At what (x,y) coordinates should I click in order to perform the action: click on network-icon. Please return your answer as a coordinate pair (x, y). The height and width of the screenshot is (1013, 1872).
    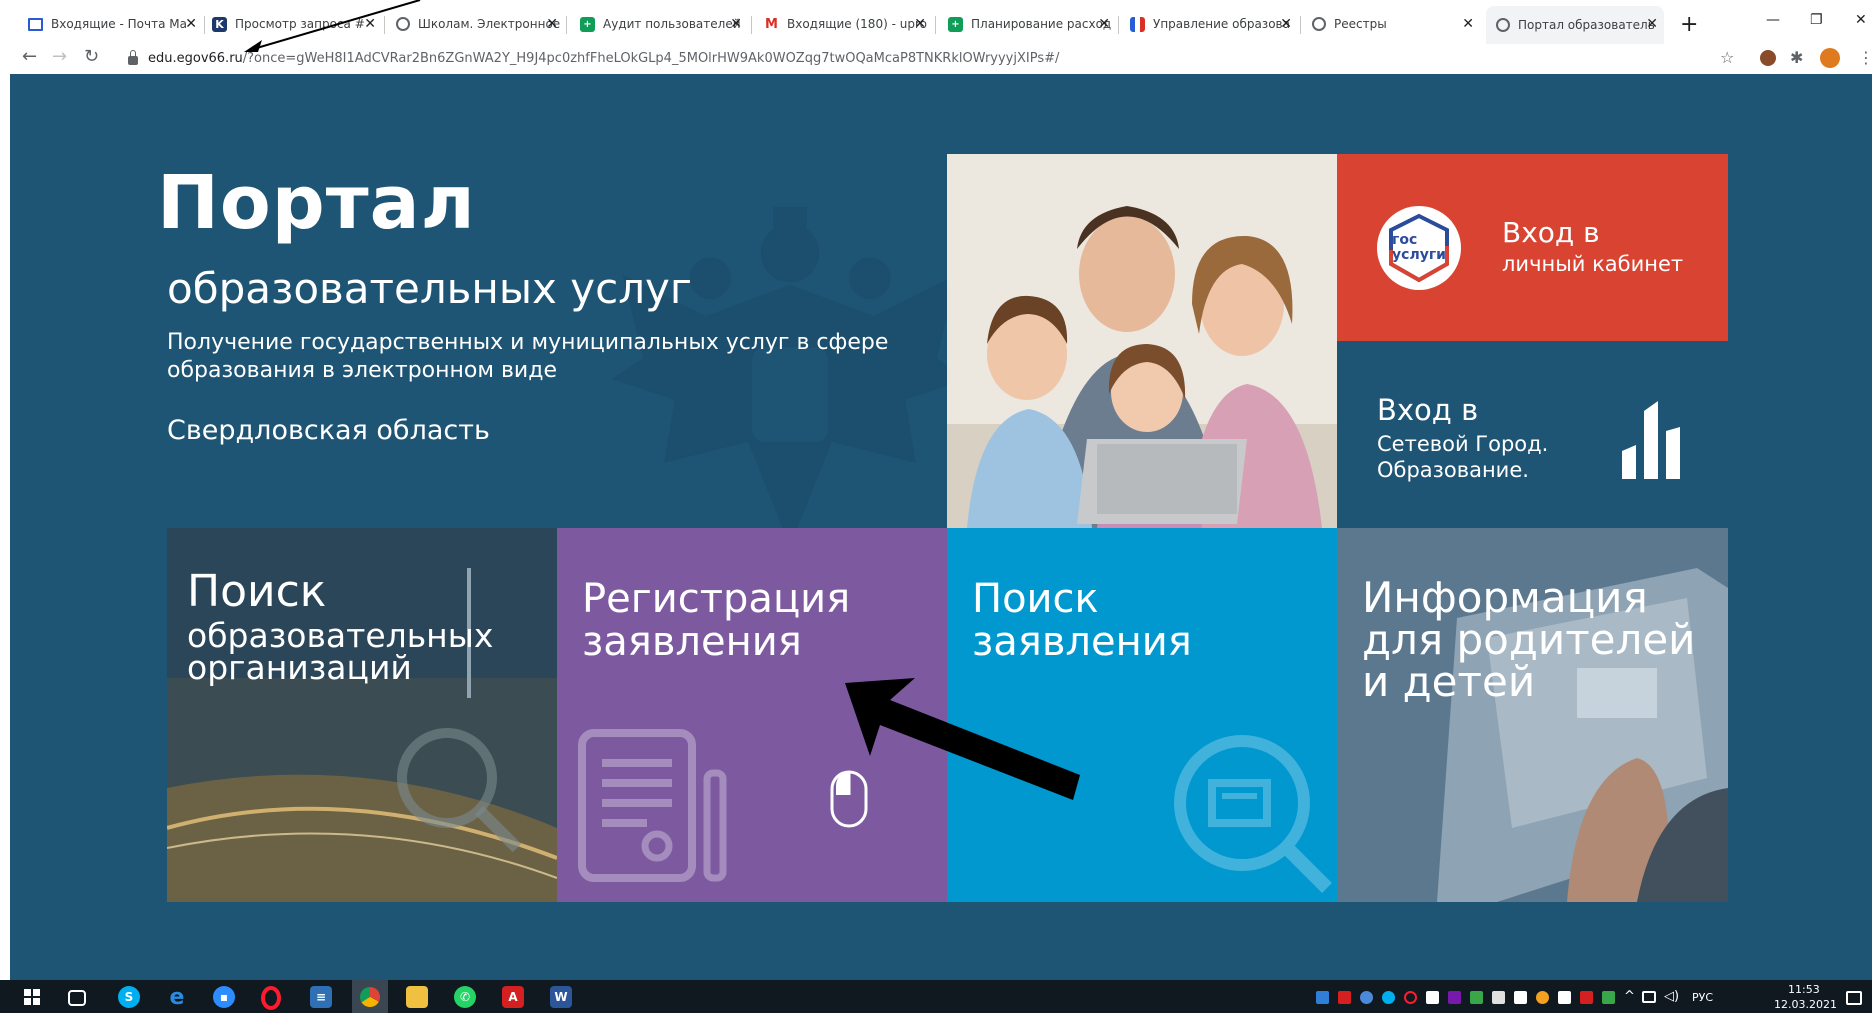
    Looking at the image, I should click on (1649, 997).